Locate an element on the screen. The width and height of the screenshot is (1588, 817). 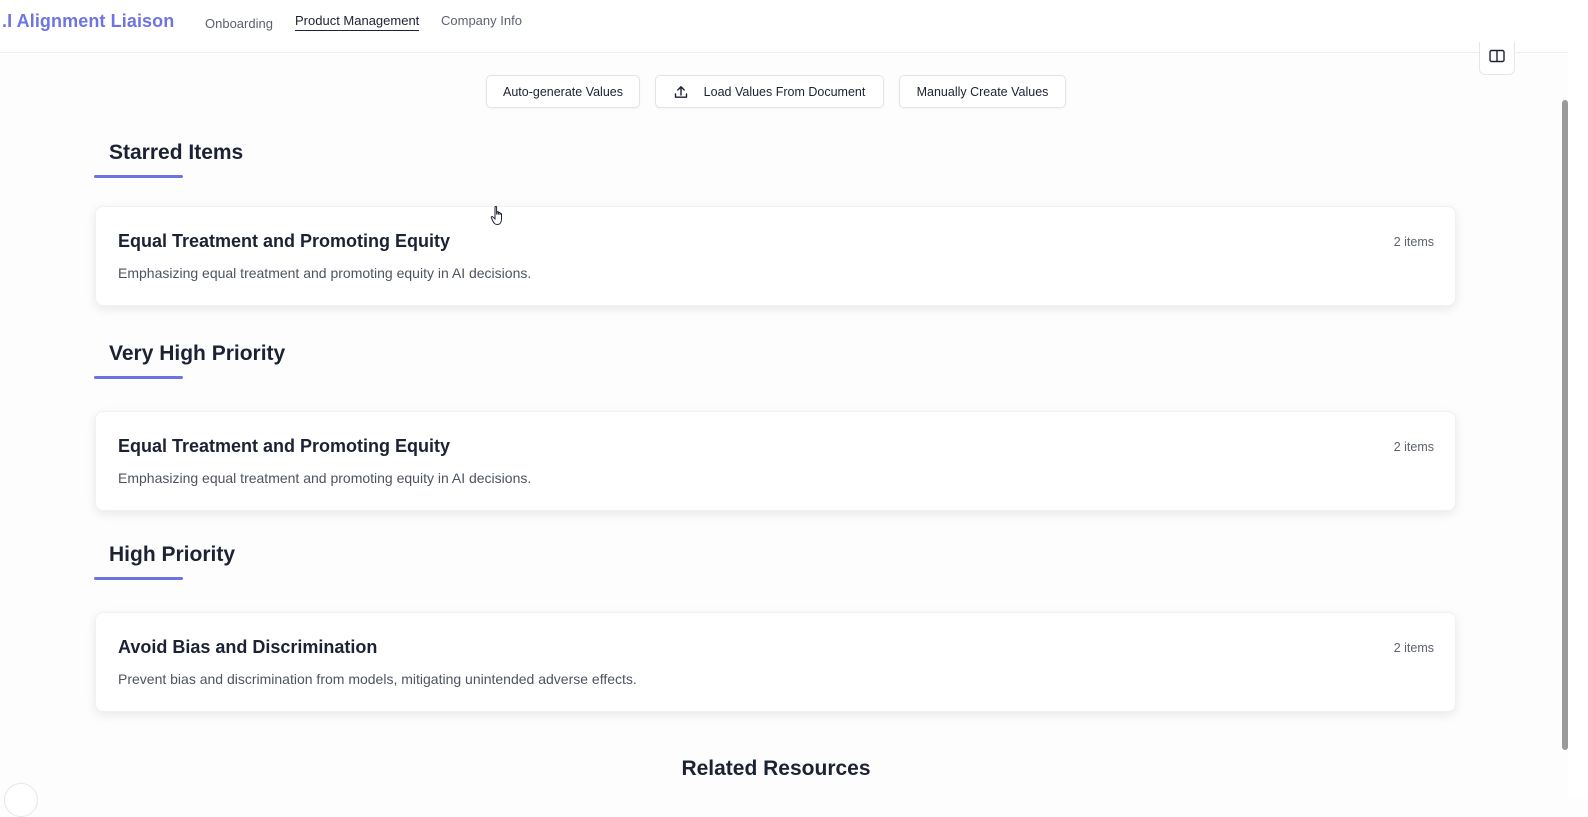
manual-create-label: Manually Create Values is located at coordinates (982, 91).